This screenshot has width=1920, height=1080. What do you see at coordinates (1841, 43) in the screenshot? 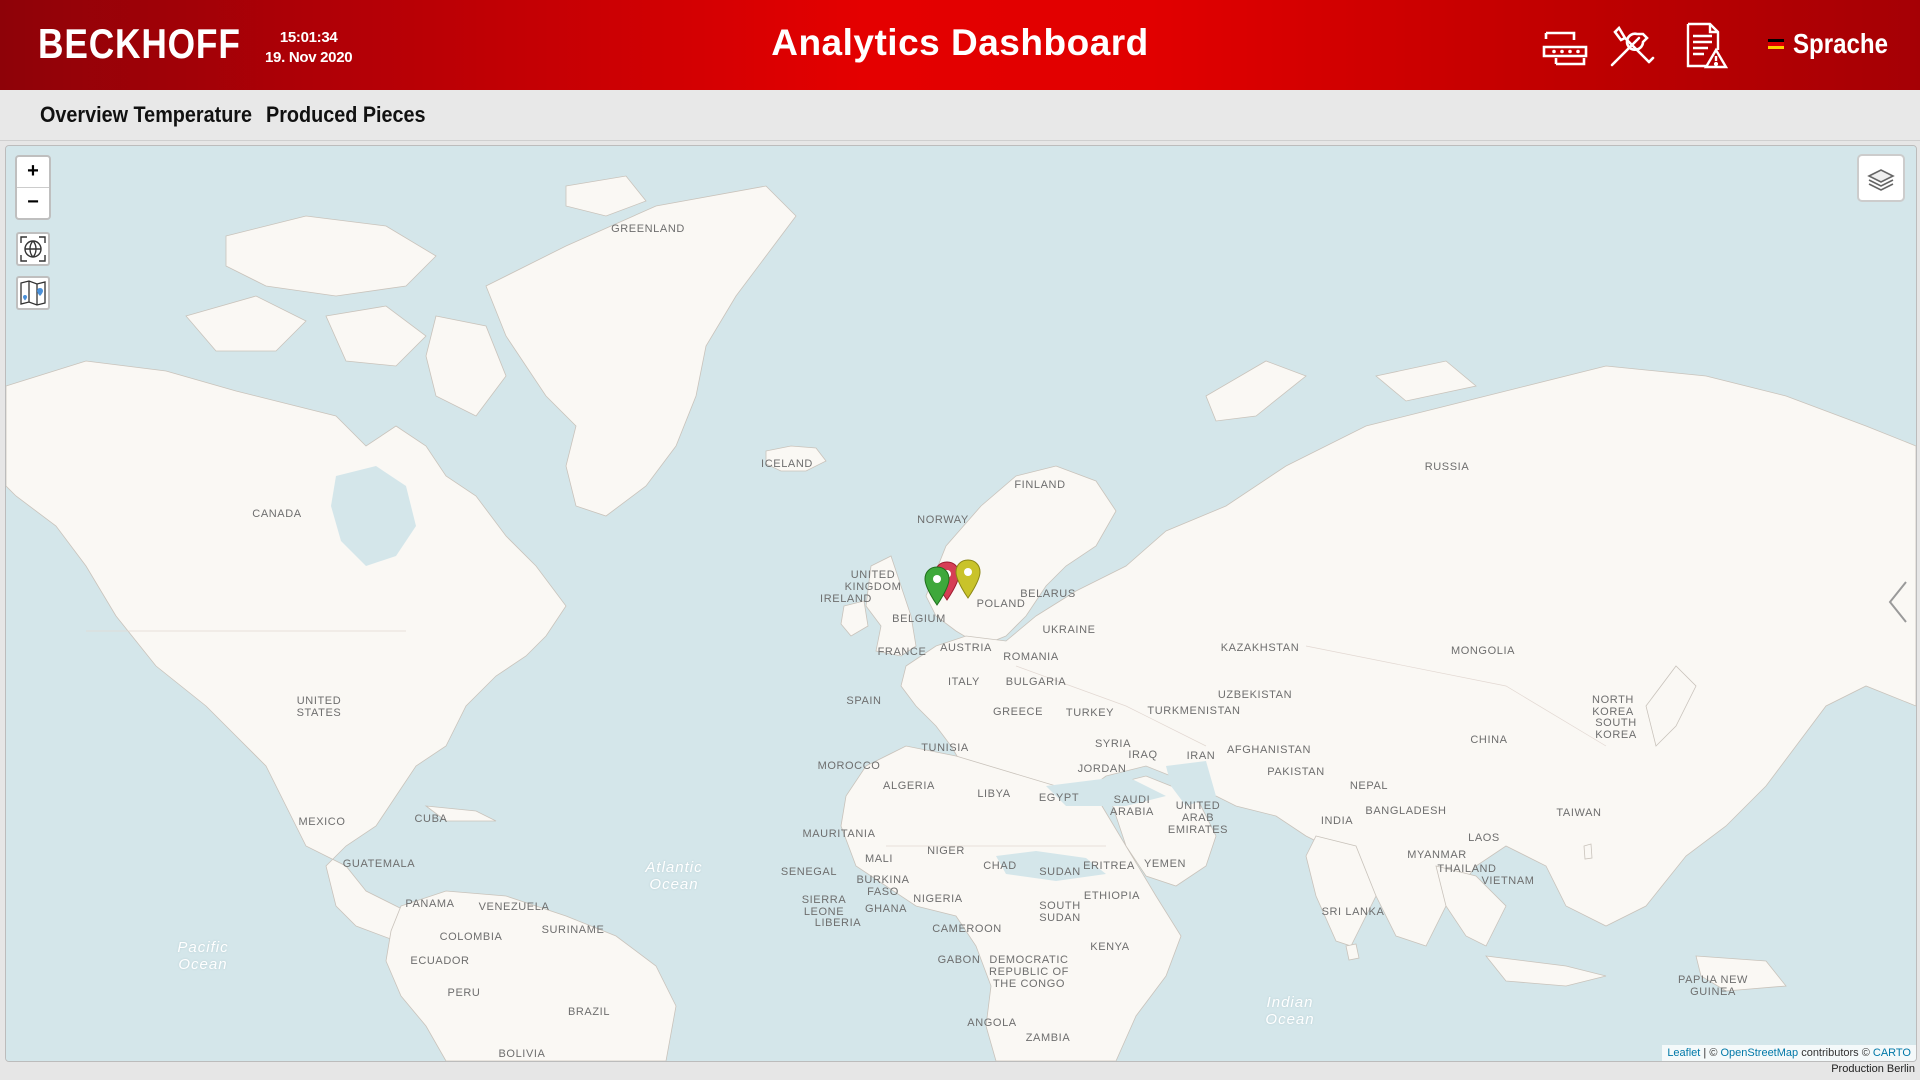
I see `language-label: Sprache` at bounding box center [1841, 43].